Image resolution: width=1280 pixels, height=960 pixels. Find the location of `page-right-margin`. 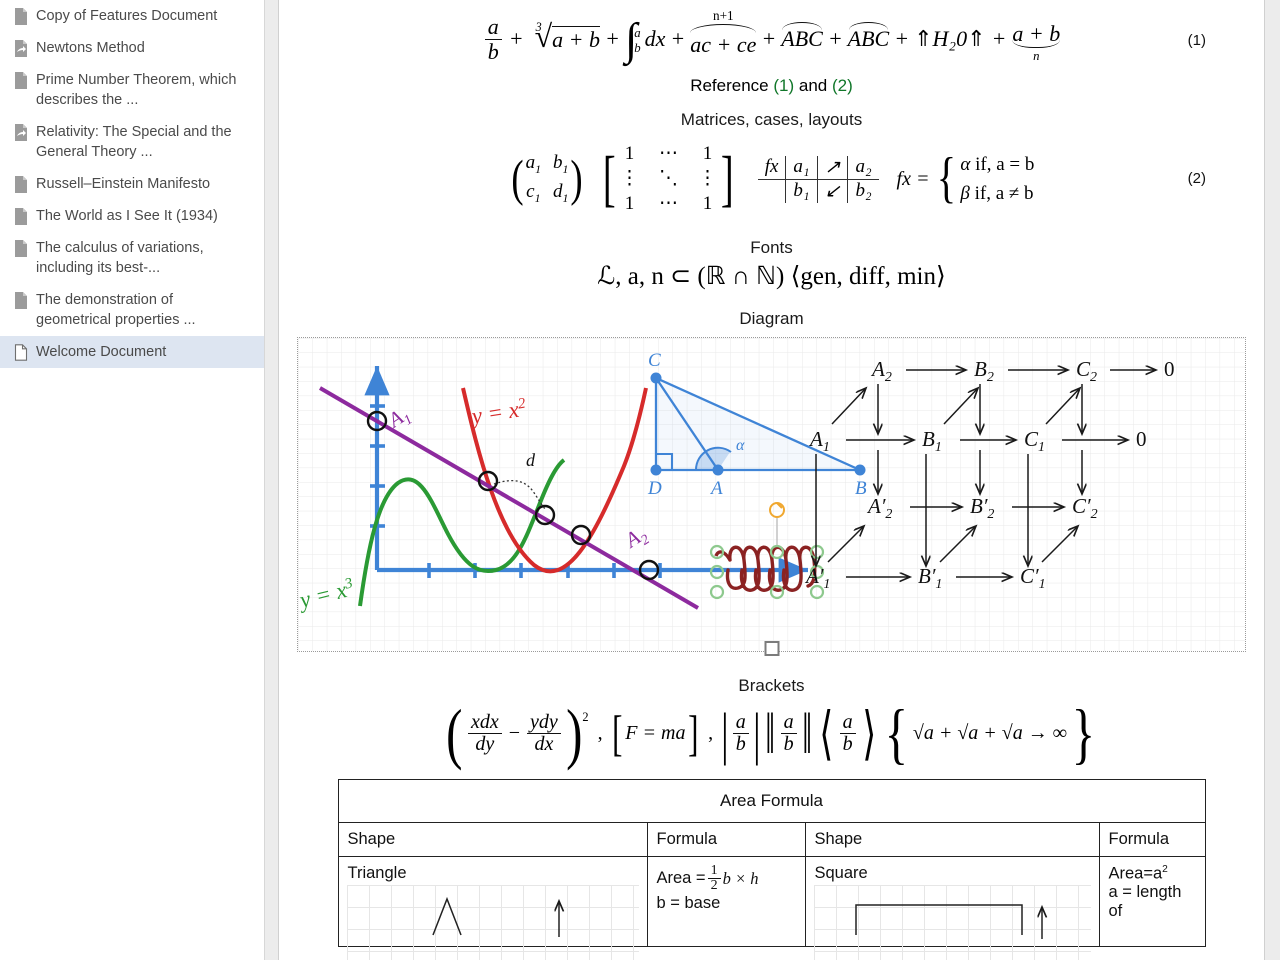

page-right-margin is located at coordinates (1272, 480).